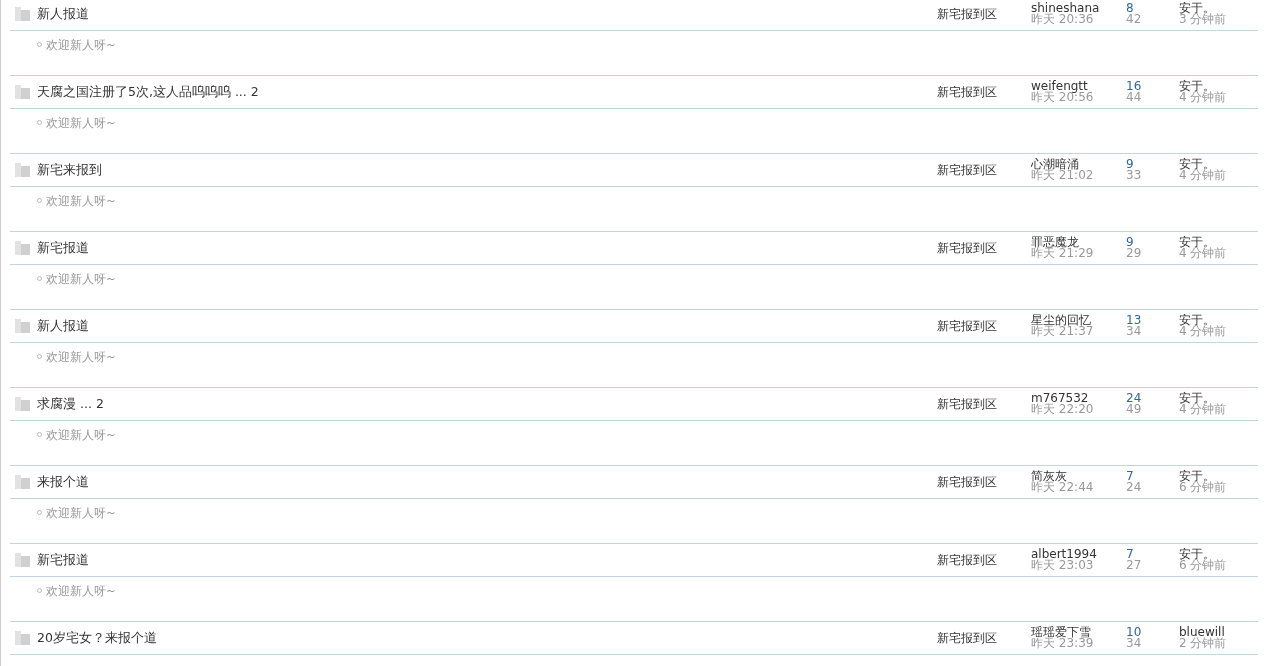 This screenshot has height=666, width=1283. I want to click on view-count: 29, so click(1134, 253).